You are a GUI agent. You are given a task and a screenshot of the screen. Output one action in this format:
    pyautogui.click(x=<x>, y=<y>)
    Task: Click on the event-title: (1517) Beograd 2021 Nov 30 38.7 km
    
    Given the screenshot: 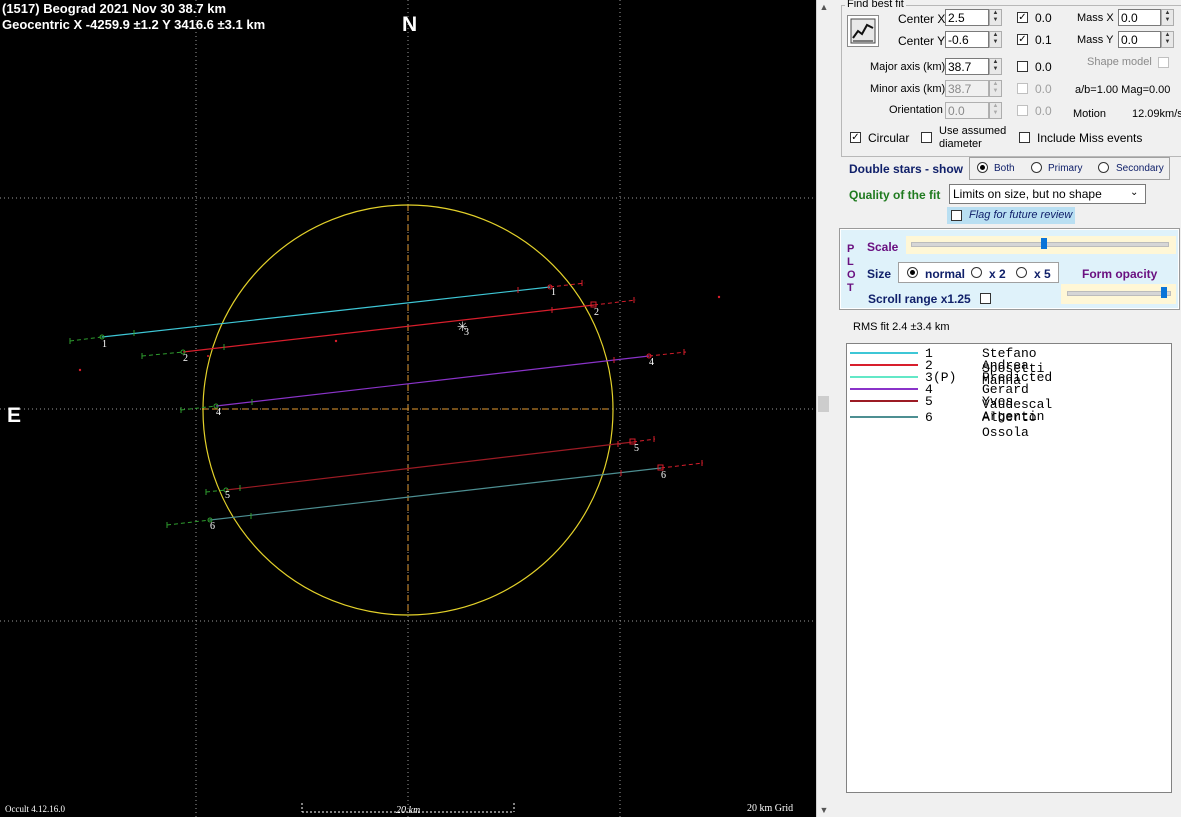 What is the action you would take?
    pyautogui.click(x=114, y=8)
    